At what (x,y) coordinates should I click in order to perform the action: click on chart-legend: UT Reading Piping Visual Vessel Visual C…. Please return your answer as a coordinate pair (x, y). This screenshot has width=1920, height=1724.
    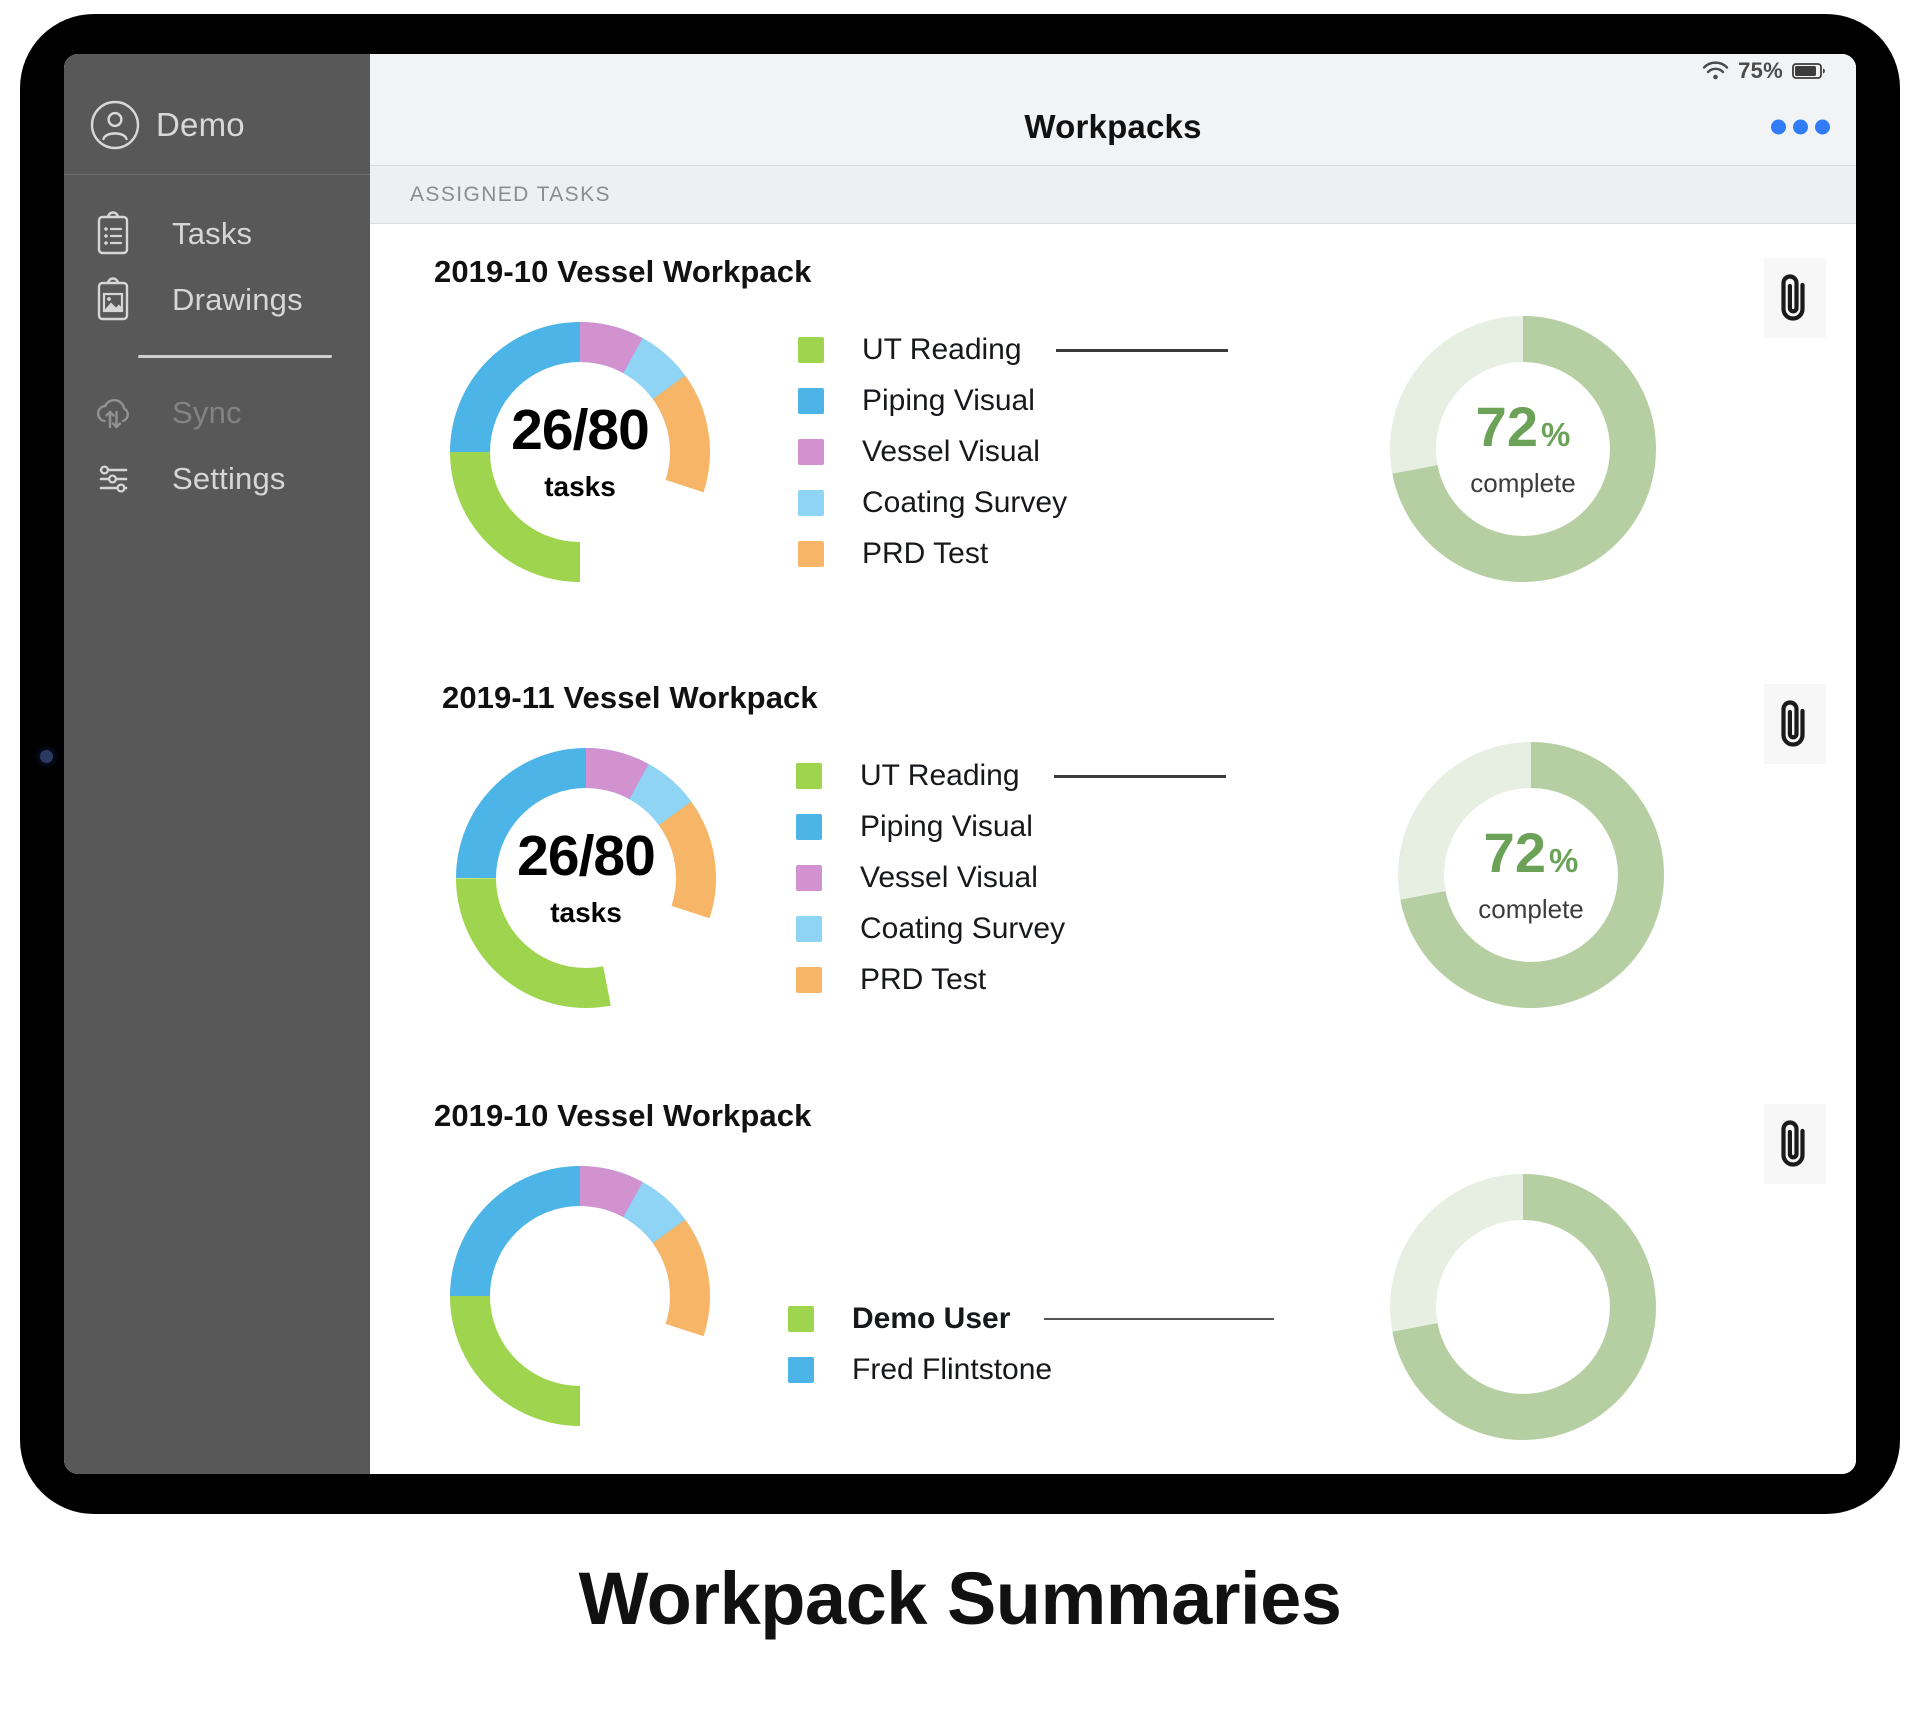
    Looking at the image, I should click on (1011, 878).